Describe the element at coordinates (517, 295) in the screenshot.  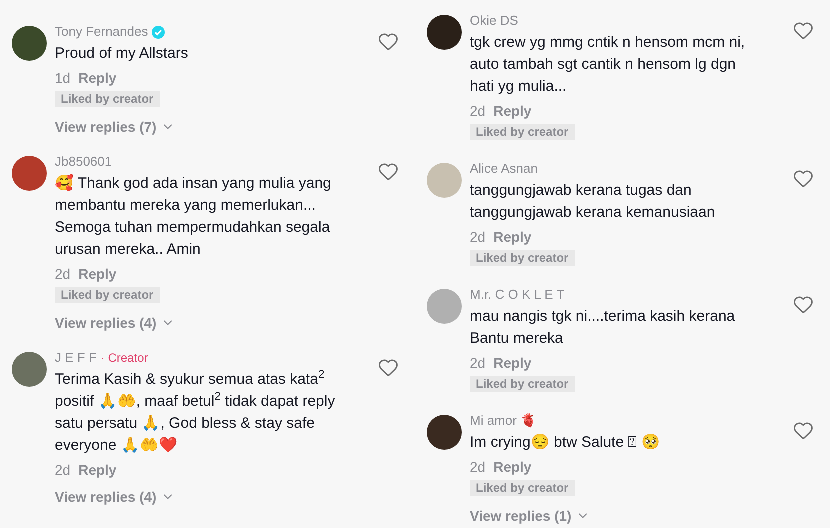
I see `username: M.r. C O K L E T` at that location.